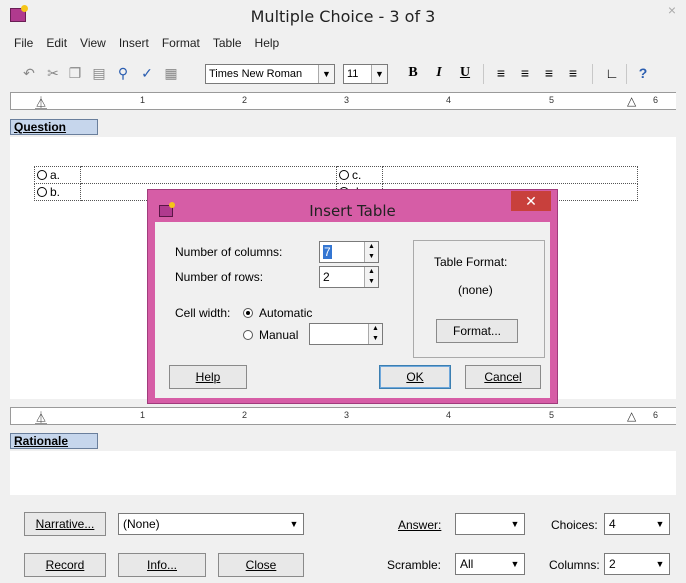  I want to click on menu-bar: File Edit View Insert Format Table Help, so click(139, 46).